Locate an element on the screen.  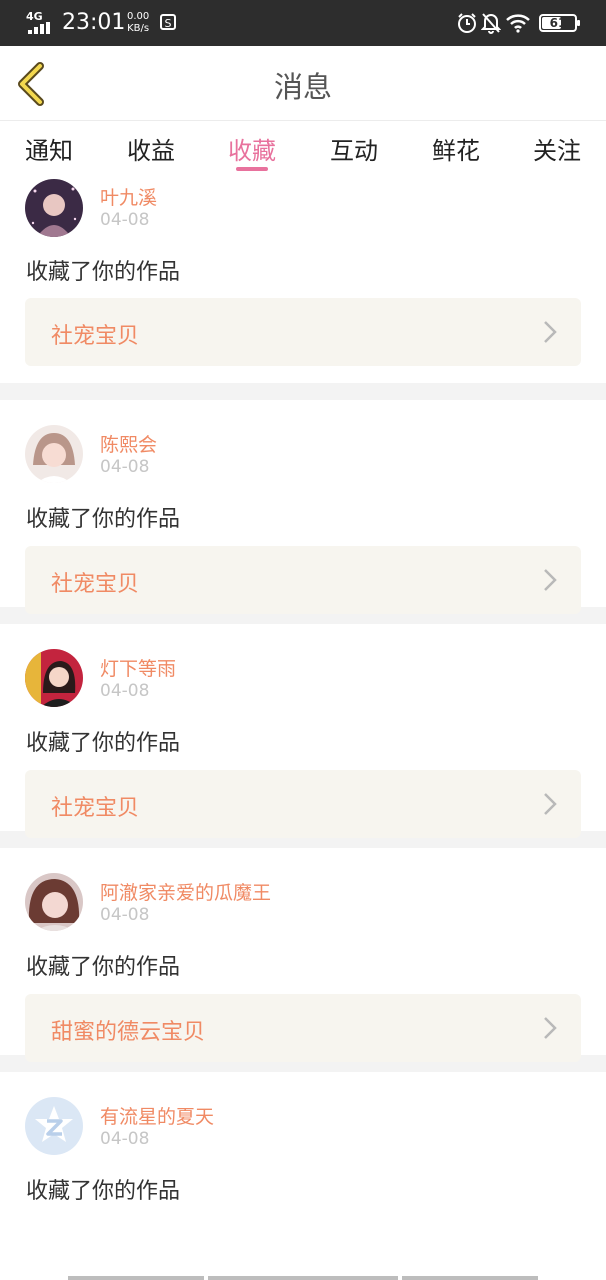
wifi-icon is located at coordinates (518, 23).